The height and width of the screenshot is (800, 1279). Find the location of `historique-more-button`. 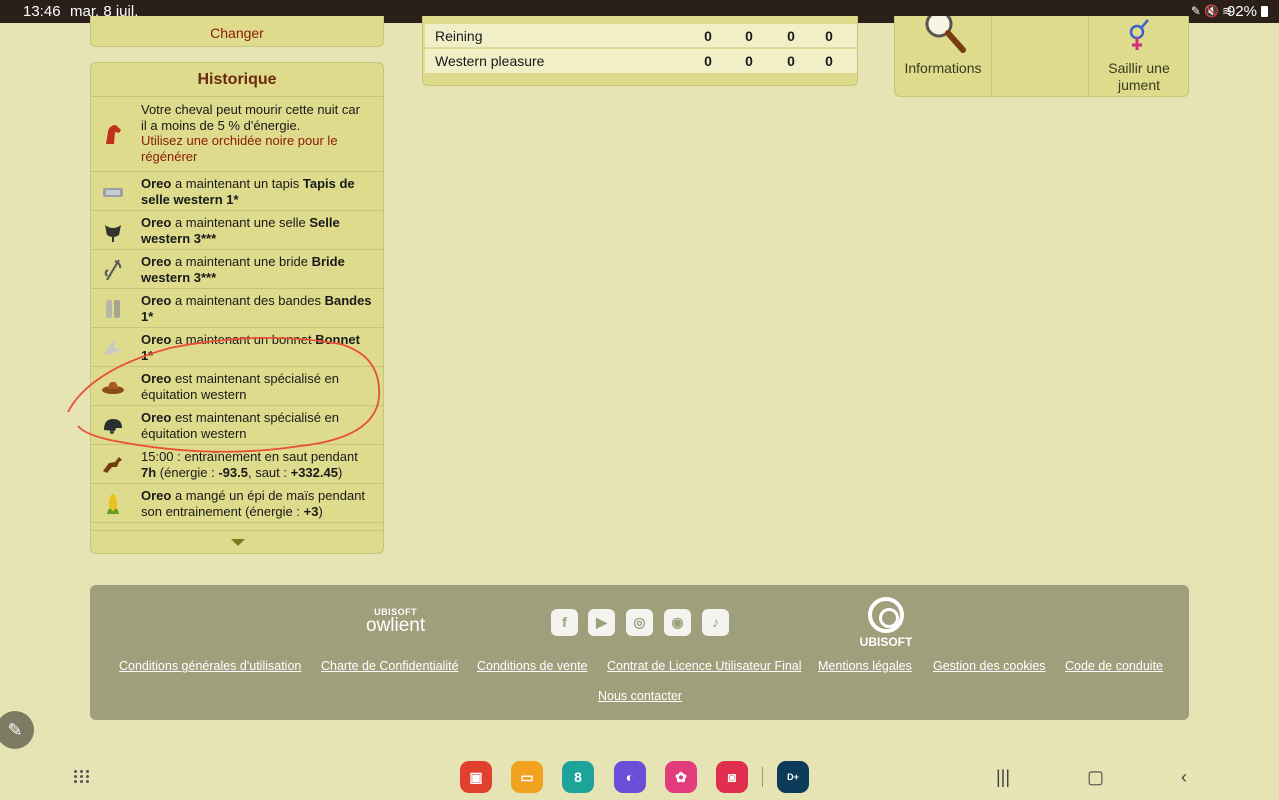

historique-more-button is located at coordinates (237, 542).